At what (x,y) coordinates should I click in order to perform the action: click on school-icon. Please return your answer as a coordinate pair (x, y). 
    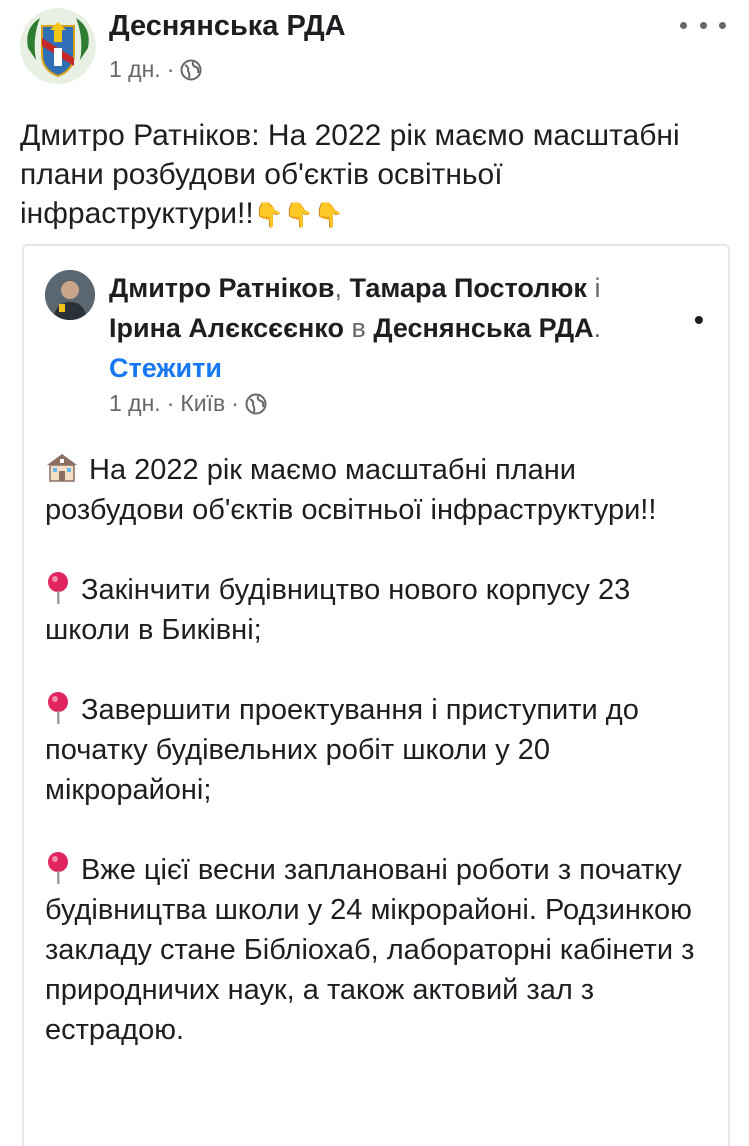
    Looking at the image, I should click on (62, 468).